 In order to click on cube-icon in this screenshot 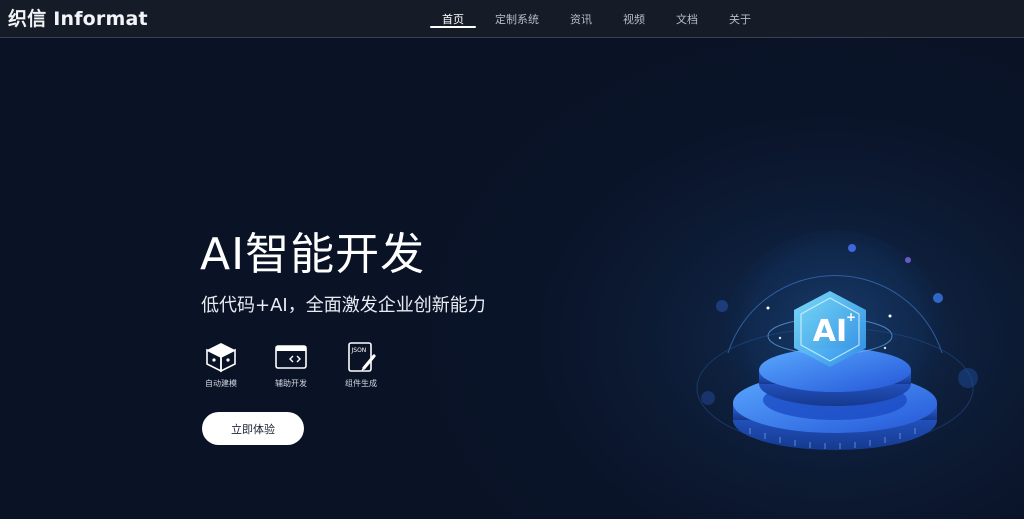, I will do `click(221, 358)`.